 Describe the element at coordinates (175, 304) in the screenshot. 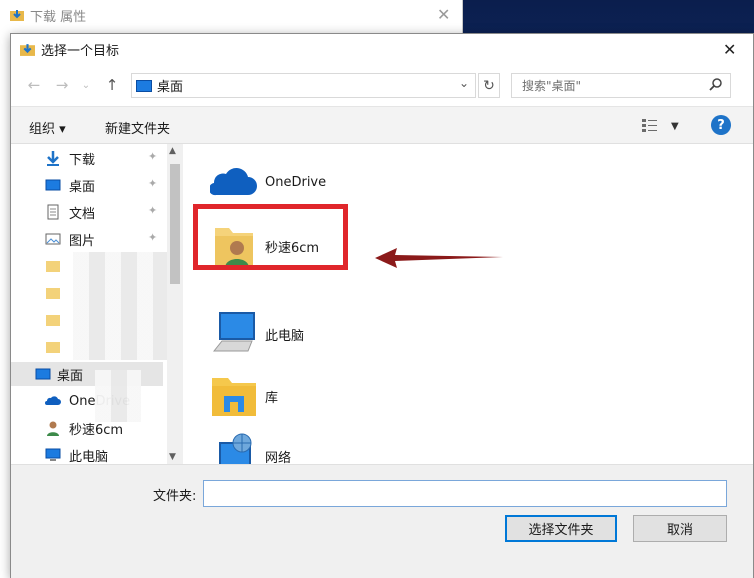

I see `tree-scrollbar: ▲ ▼` at that location.